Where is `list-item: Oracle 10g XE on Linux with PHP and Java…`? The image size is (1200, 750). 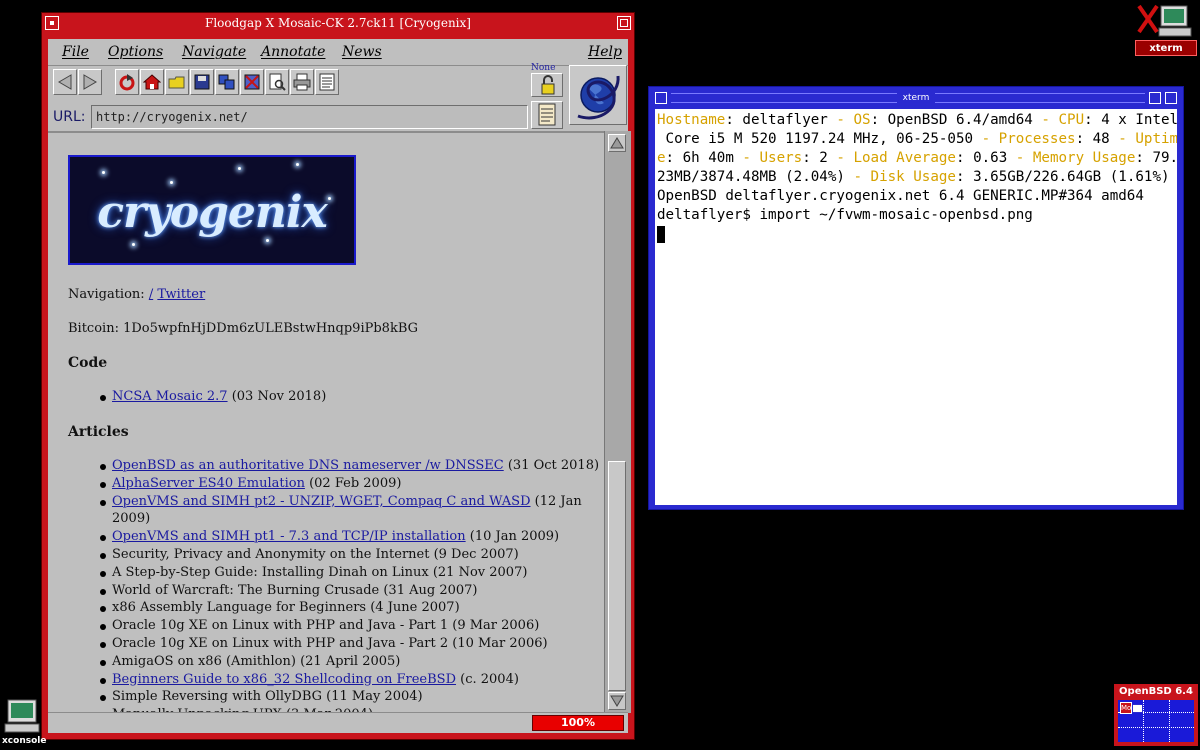 list-item: Oracle 10g XE on Linux with PHP and Java… is located at coordinates (330, 643).